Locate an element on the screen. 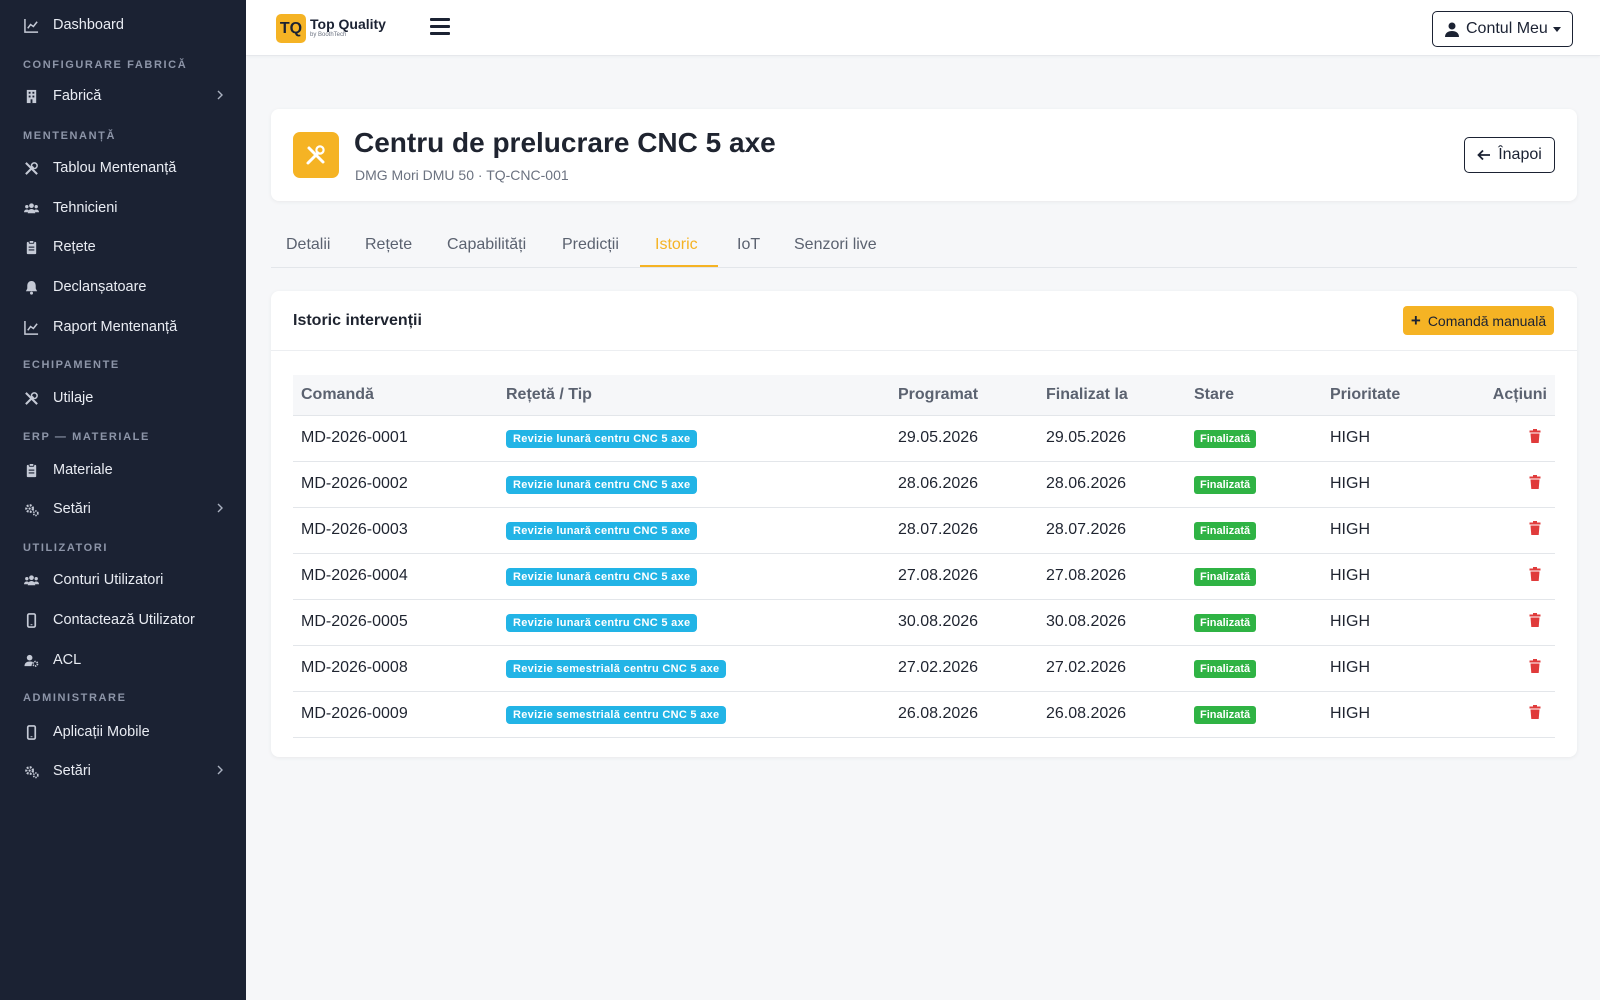 Image resolution: width=1600 pixels, height=1000 pixels. sidebar-item-declansatoare: Declanșatoare is located at coordinates (123, 287).